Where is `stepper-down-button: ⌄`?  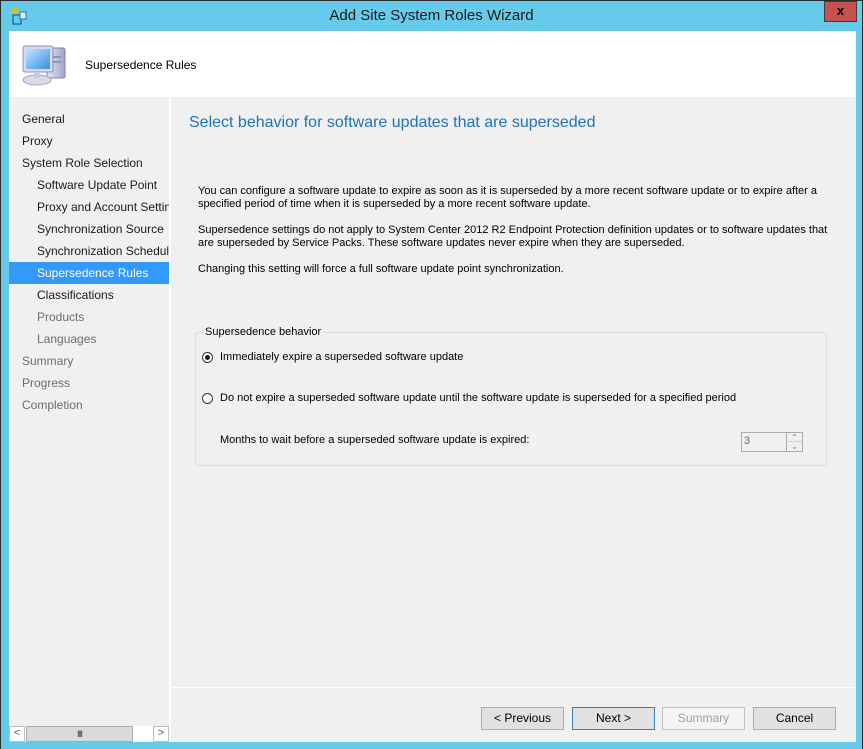 stepper-down-button: ⌄ is located at coordinates (794, 446).